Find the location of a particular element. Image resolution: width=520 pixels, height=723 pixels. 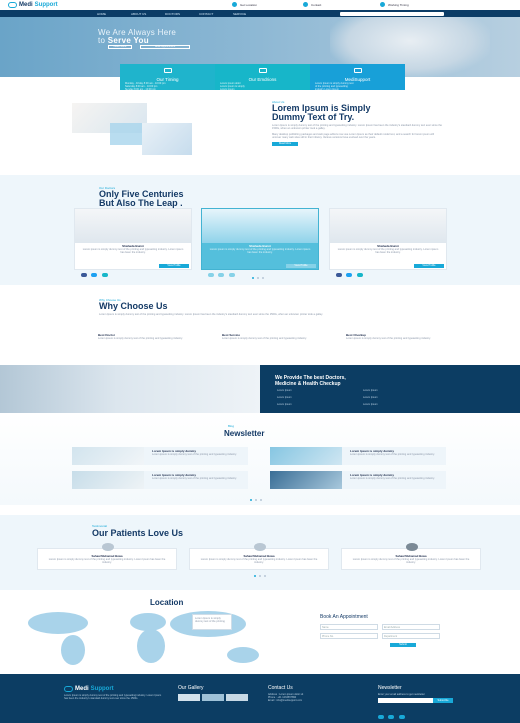

footer-logo: Medi Support is located at coordinates (114, 689).